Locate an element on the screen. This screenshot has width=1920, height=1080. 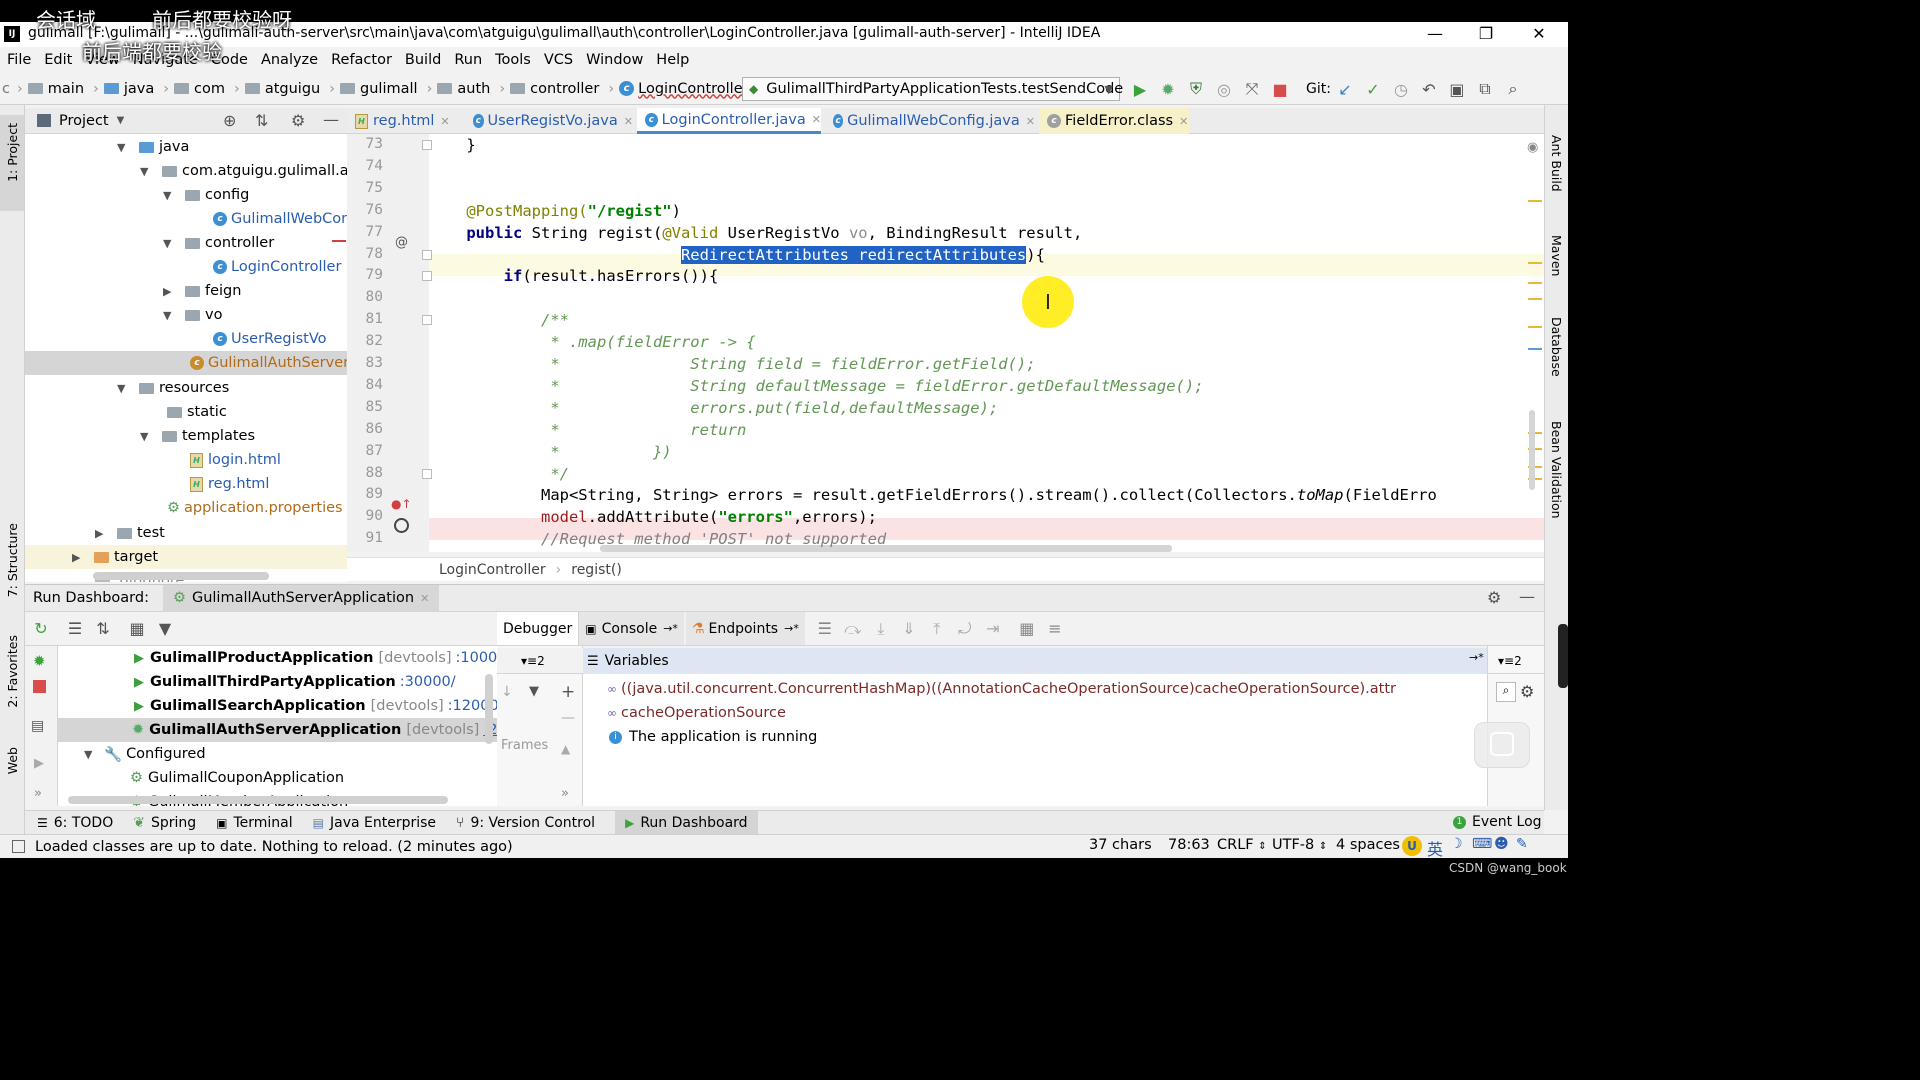
threads-dropdown: ▾≡ 2 is located at coordinates (540, 661).